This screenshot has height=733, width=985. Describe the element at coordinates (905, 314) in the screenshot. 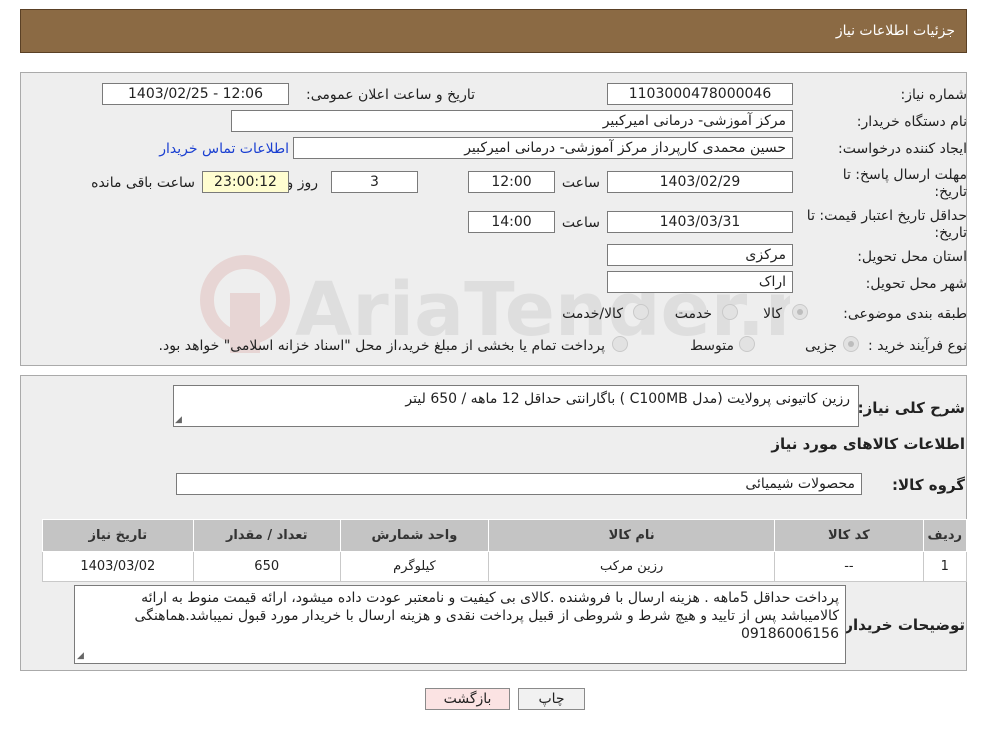

I see `category-label: طبقه بندی موضوعی:` at that location.